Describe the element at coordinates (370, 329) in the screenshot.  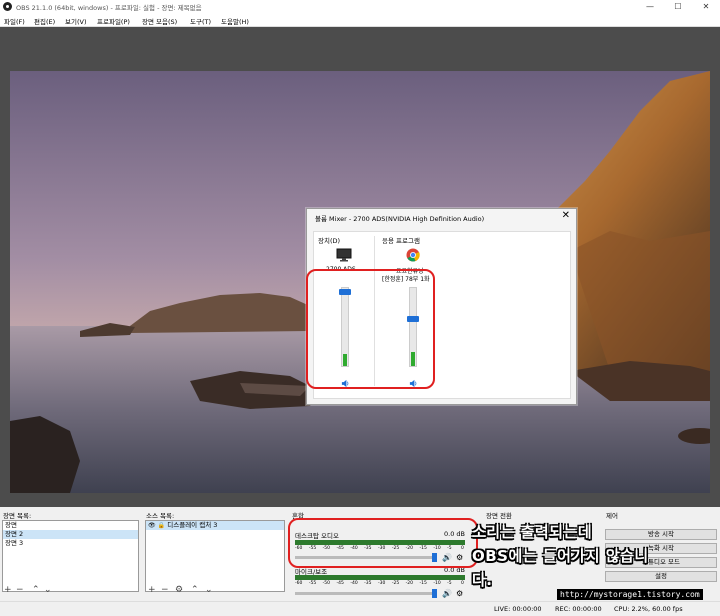
I see `annotation-box-mixer` at that location.